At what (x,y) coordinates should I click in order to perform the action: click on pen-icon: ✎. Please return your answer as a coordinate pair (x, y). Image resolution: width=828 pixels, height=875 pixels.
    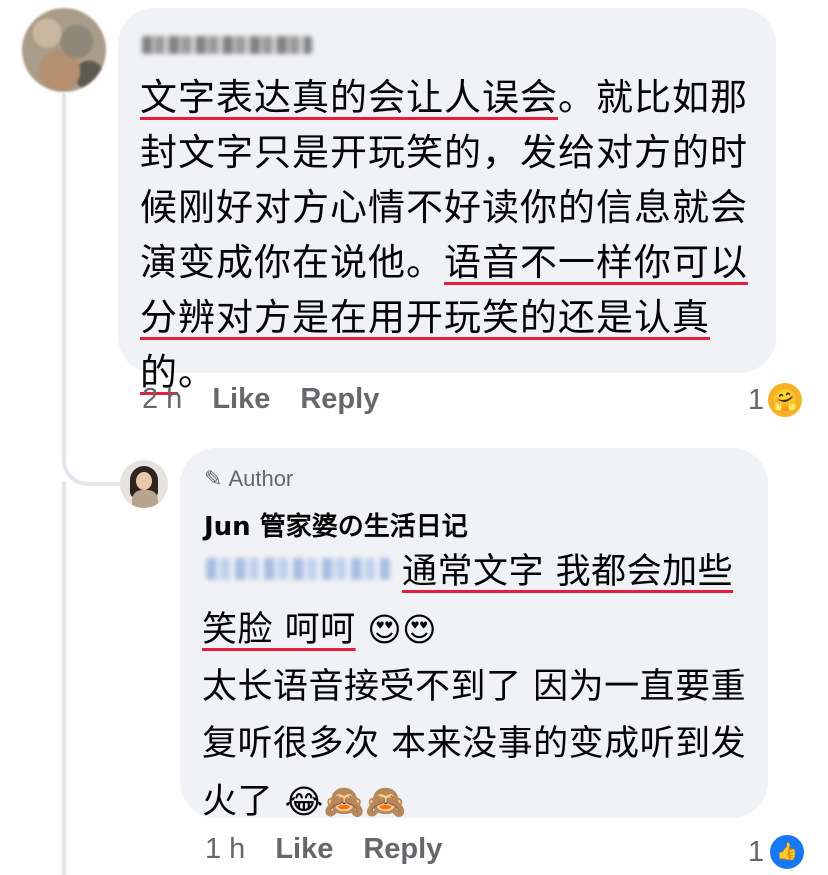
    Looking at the image, I should click on (213, 478).